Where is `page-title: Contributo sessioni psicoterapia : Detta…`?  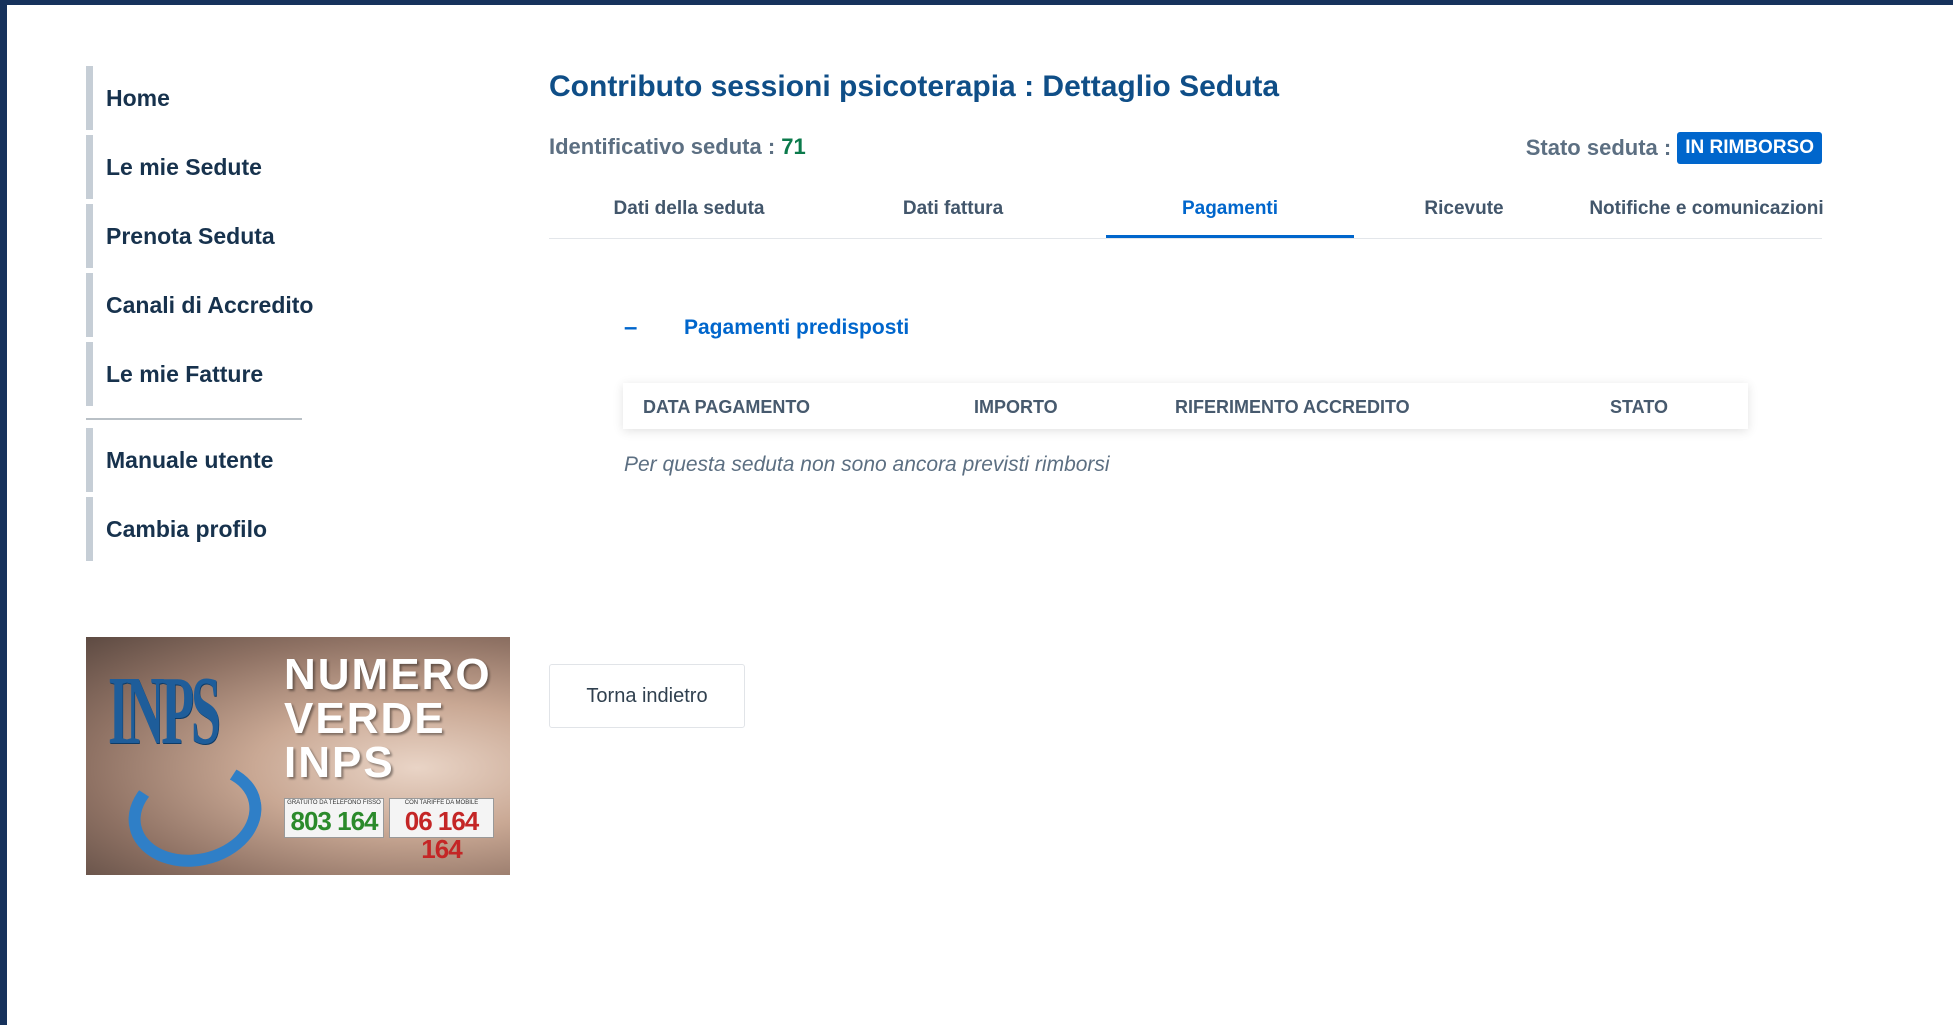
page-title: Contributo sessioni psicoterapia : Detta… is located at coordinates (914, 86).